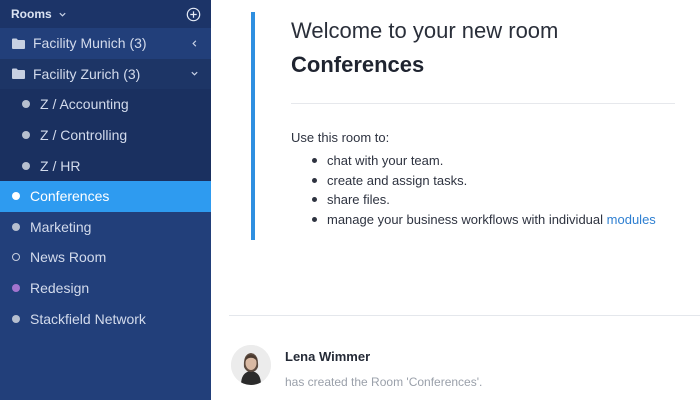 Image resolution: width=700 pixels, height=400 pixels. I want to click on room-marketing: Marketing, so click(105, 227).